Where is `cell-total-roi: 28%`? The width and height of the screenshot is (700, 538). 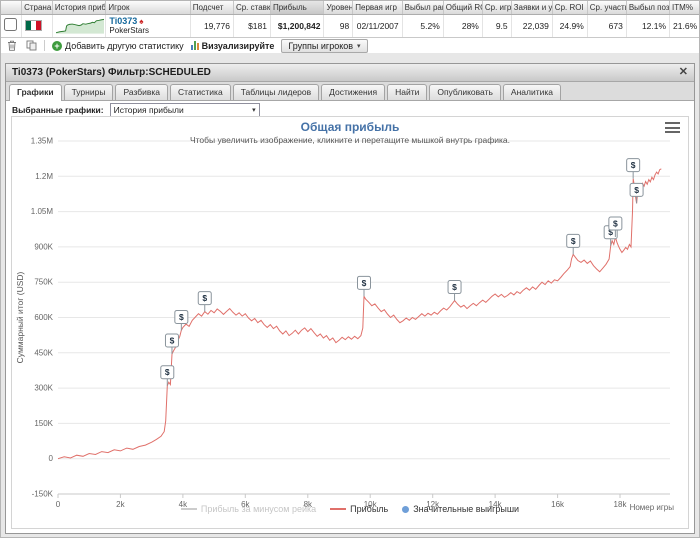
cell-total-roi: 28% is located at coordinates (463, 26).